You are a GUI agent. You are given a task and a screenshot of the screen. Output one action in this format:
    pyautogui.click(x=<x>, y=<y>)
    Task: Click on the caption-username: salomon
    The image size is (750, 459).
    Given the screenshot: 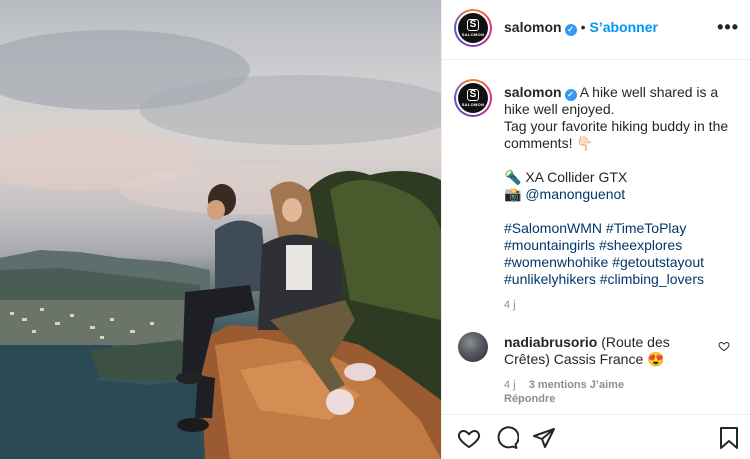 What is the action you would take?
    pyautogui.click(x=533, y=92)
    